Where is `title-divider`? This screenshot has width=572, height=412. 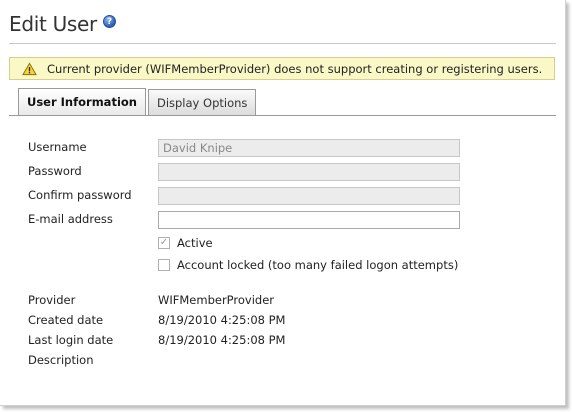 title-divider is located at coordinates (282, 43).